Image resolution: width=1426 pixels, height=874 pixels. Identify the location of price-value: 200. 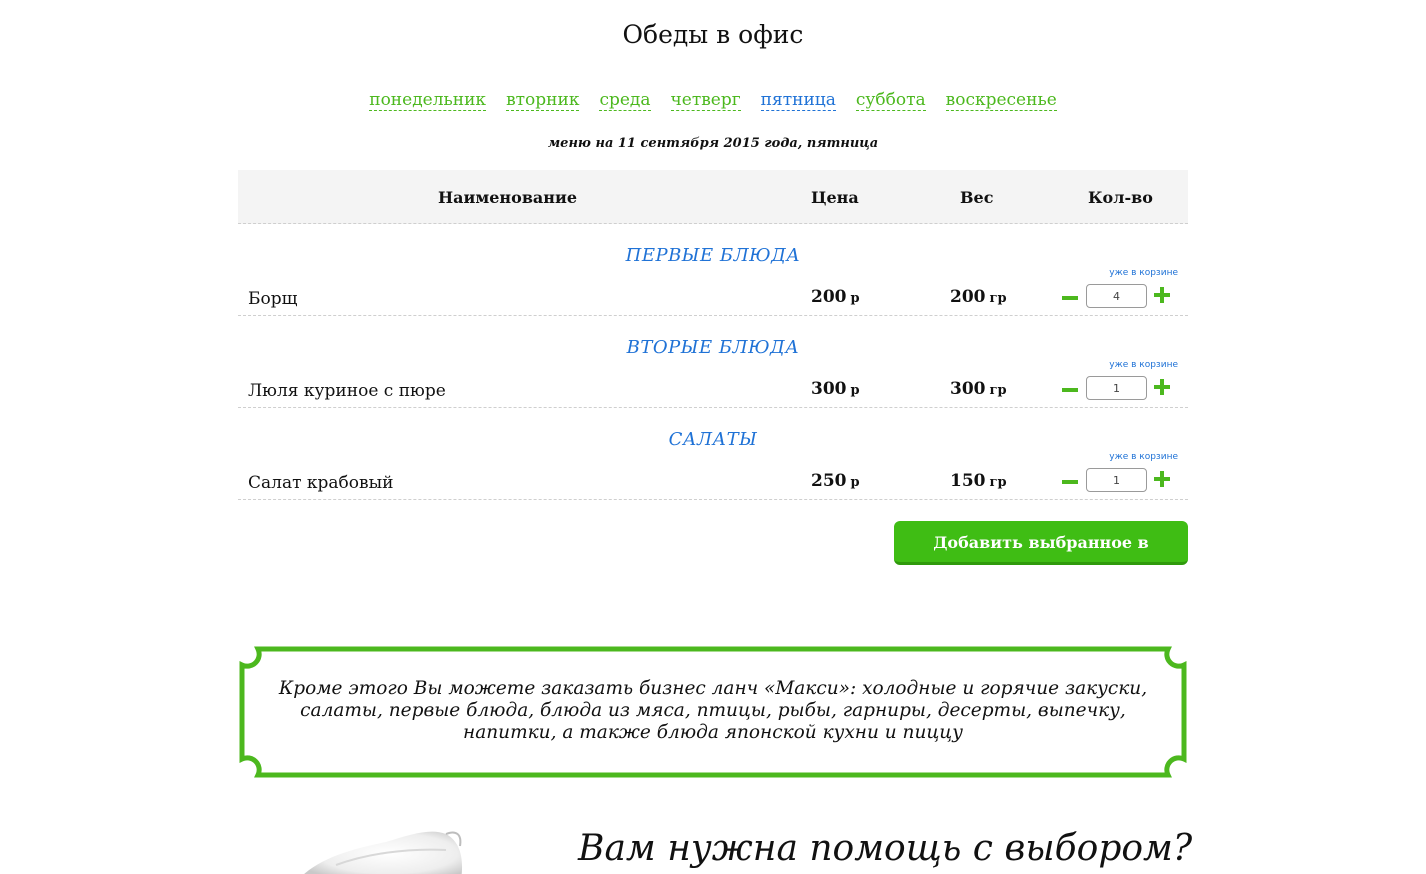
(829, 297).